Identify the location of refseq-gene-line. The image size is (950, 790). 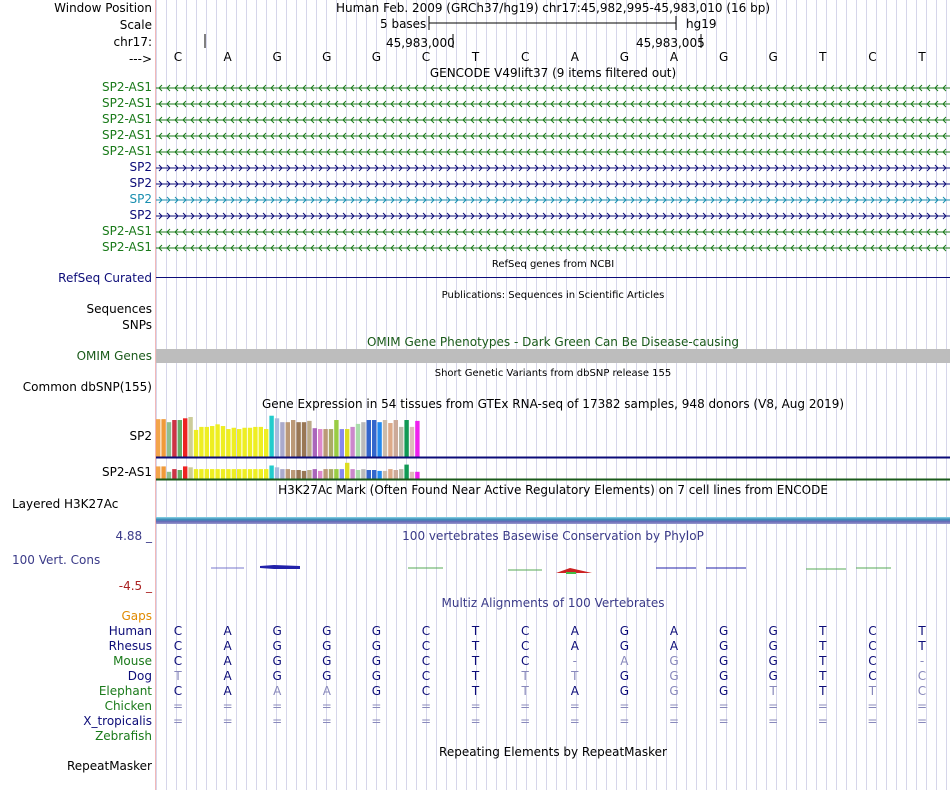
(553, 277).